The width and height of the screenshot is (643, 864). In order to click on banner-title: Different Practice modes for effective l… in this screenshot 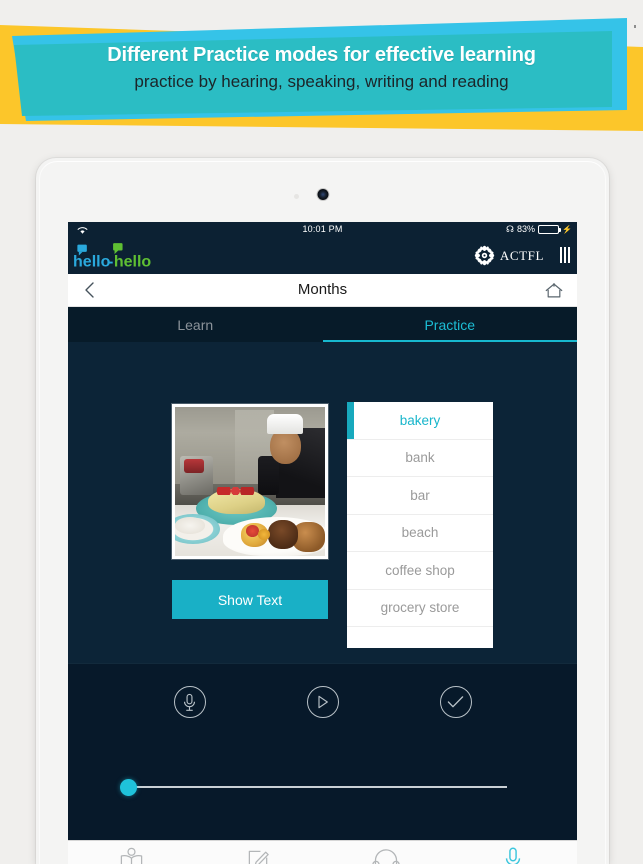, I will do `click(321, 55)`.